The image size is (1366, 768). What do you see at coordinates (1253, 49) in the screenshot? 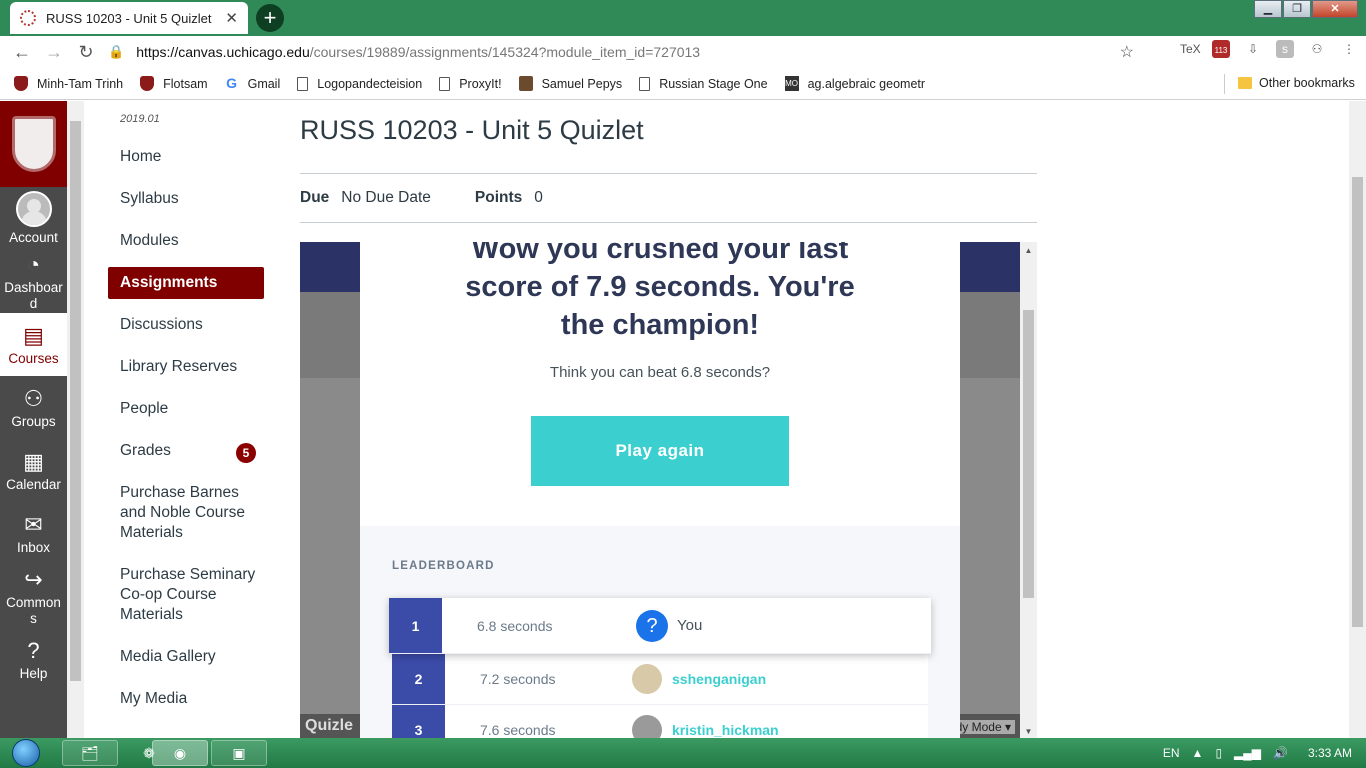
I see `extension-download-icon: ⇩` at bounding box center [1253, 49].